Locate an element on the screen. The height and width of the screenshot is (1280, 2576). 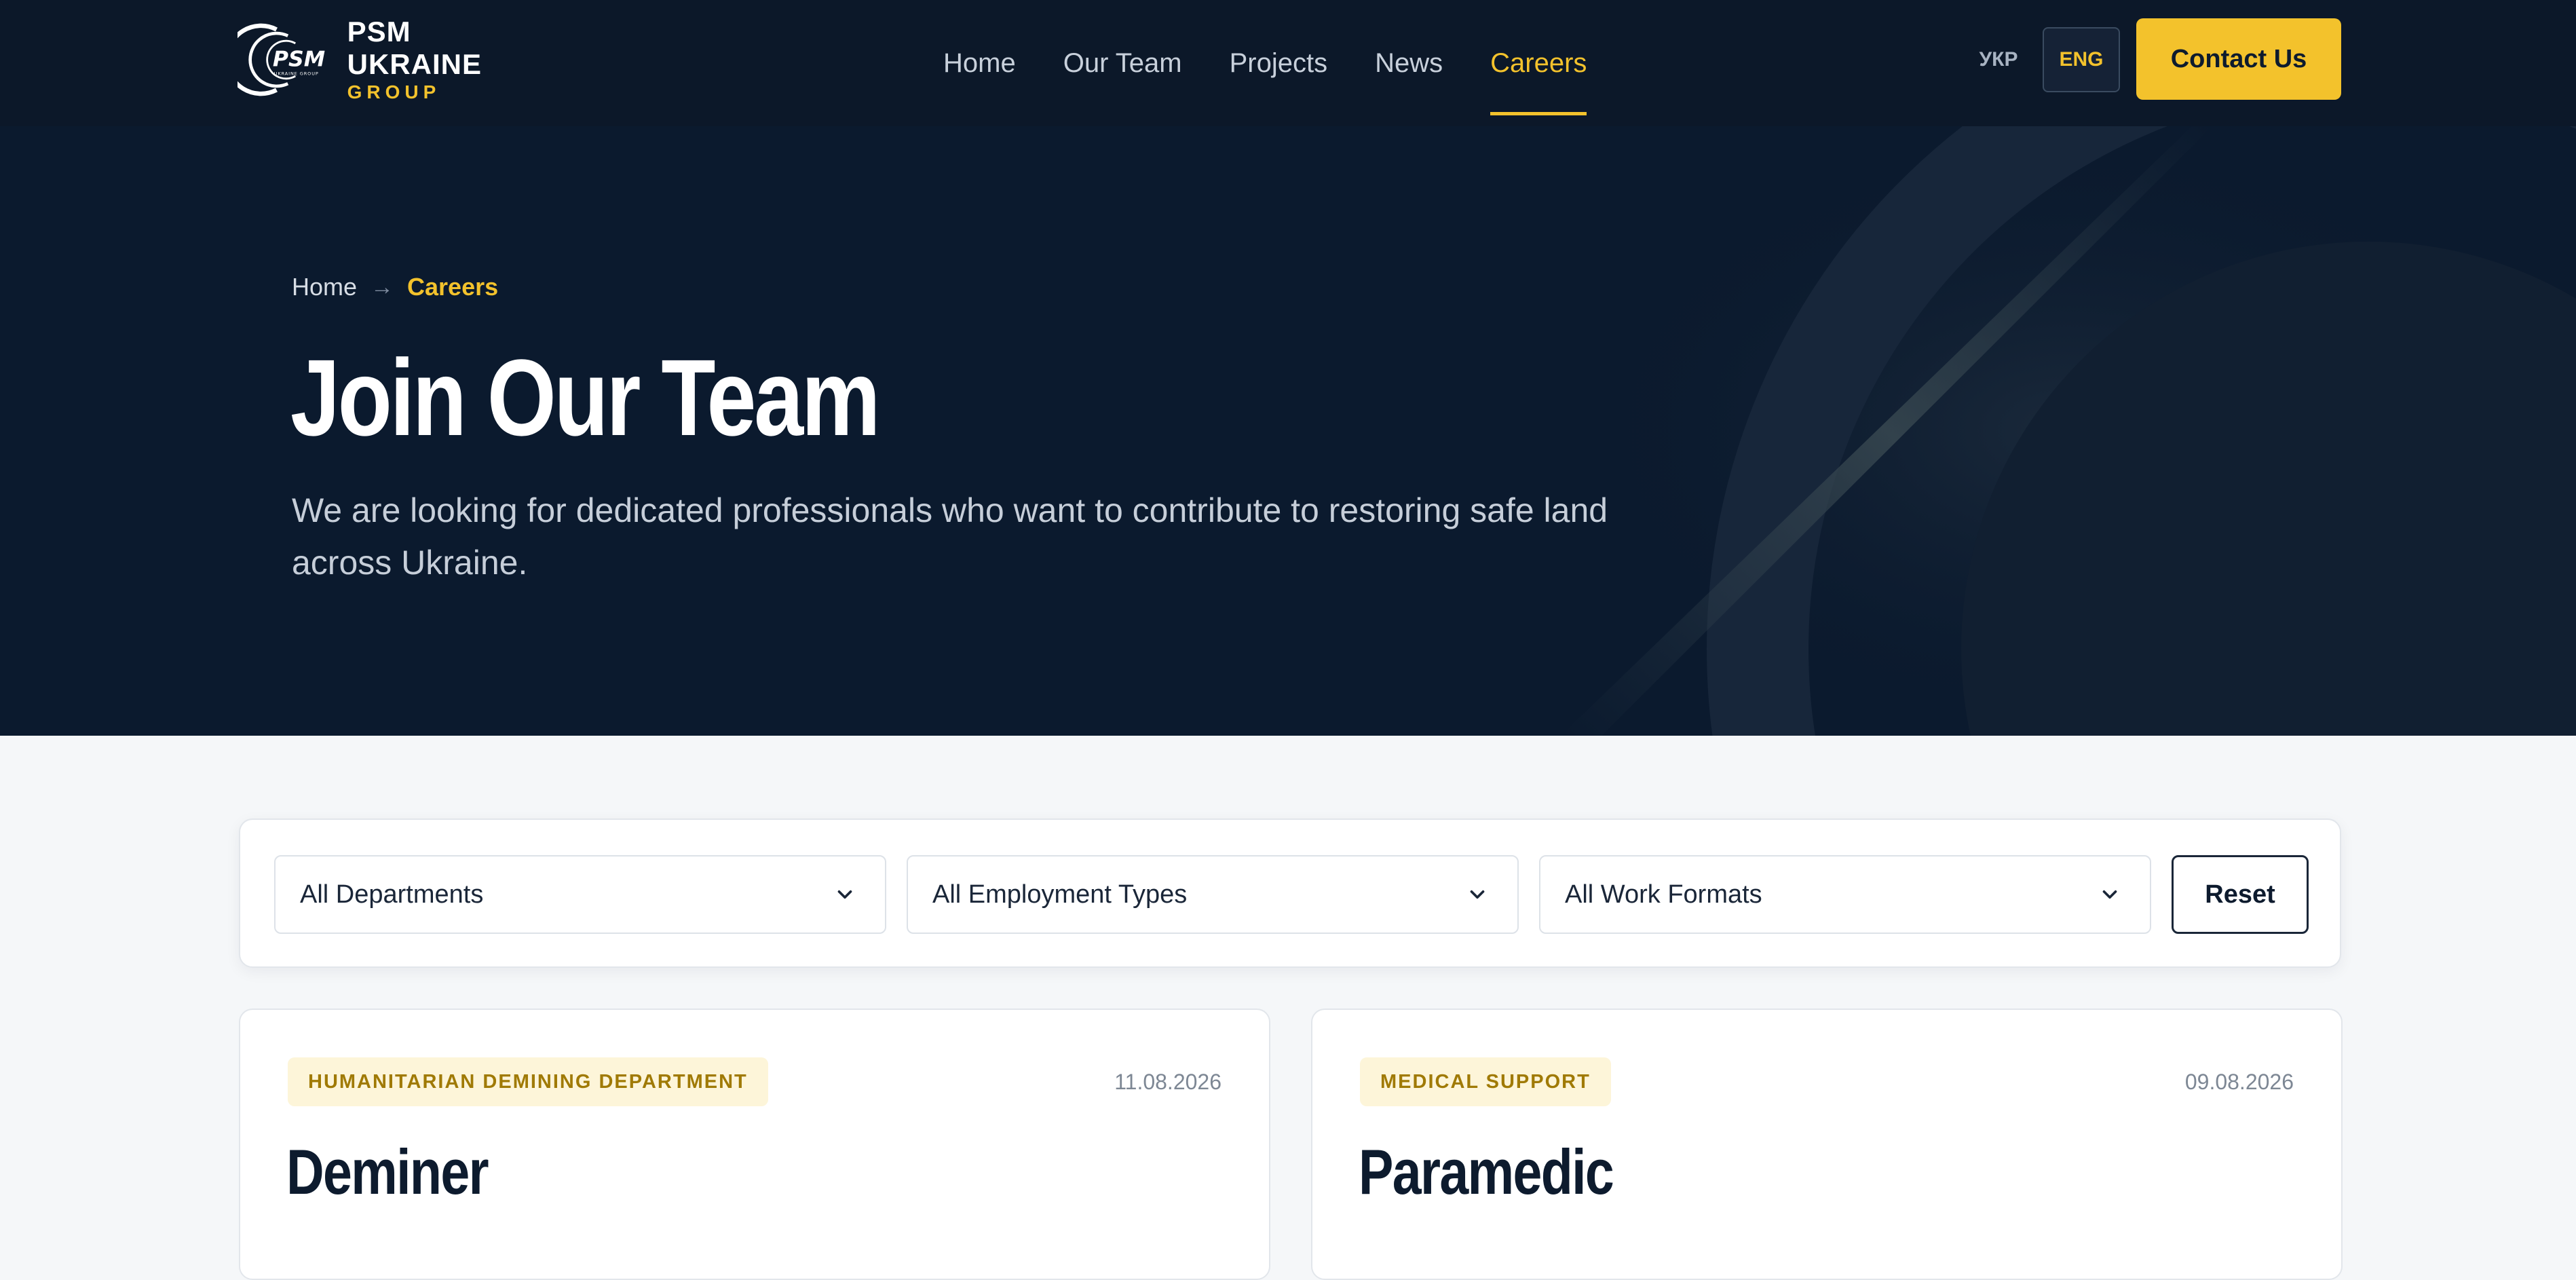
breadcrumb-arrow-icon: → is located at coordinates (383, 287).